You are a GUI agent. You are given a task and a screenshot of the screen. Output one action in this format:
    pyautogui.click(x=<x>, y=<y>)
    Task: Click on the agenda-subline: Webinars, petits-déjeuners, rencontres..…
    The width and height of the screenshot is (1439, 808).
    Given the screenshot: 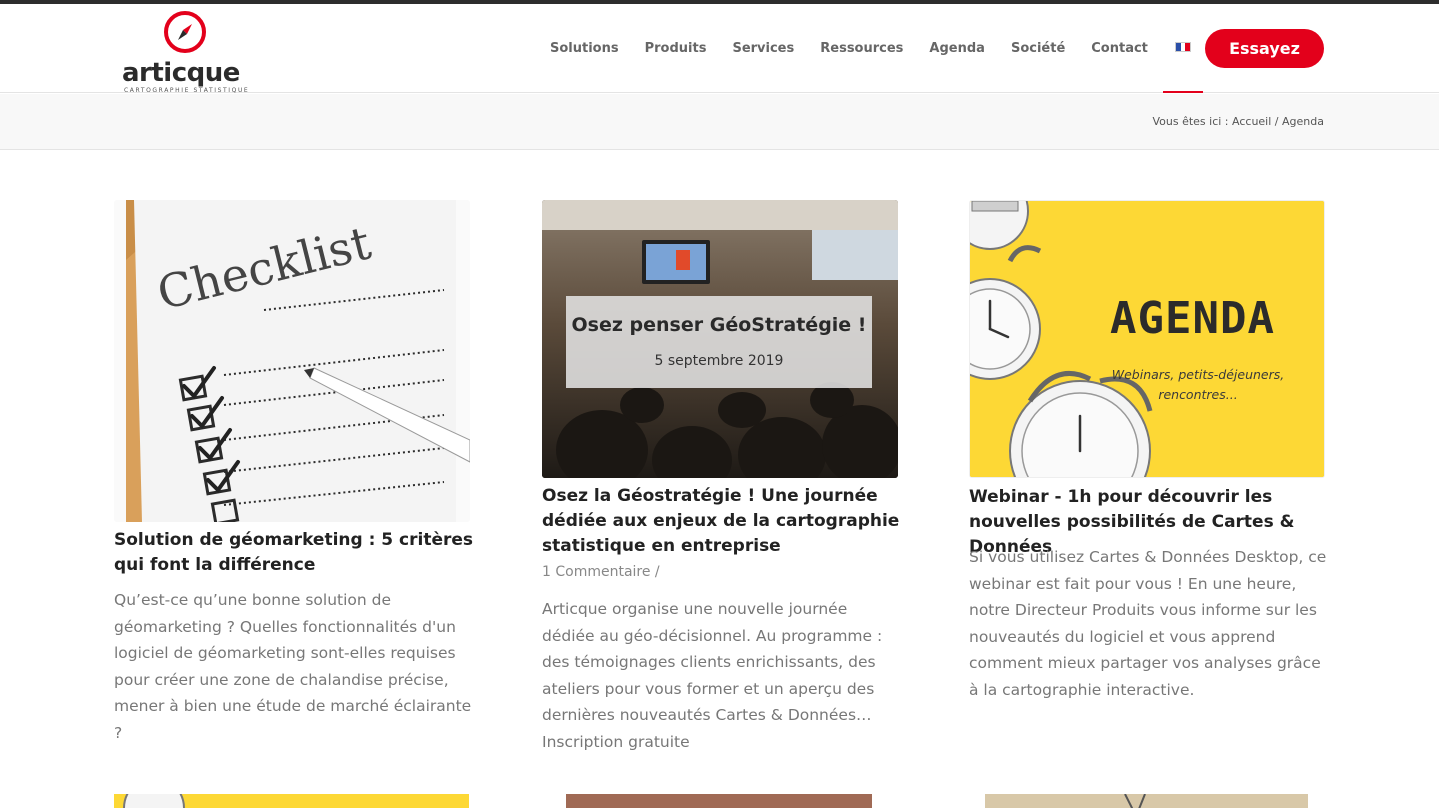 What is the action you would take?
    pyautogui.click(x=1198, y=384)
    